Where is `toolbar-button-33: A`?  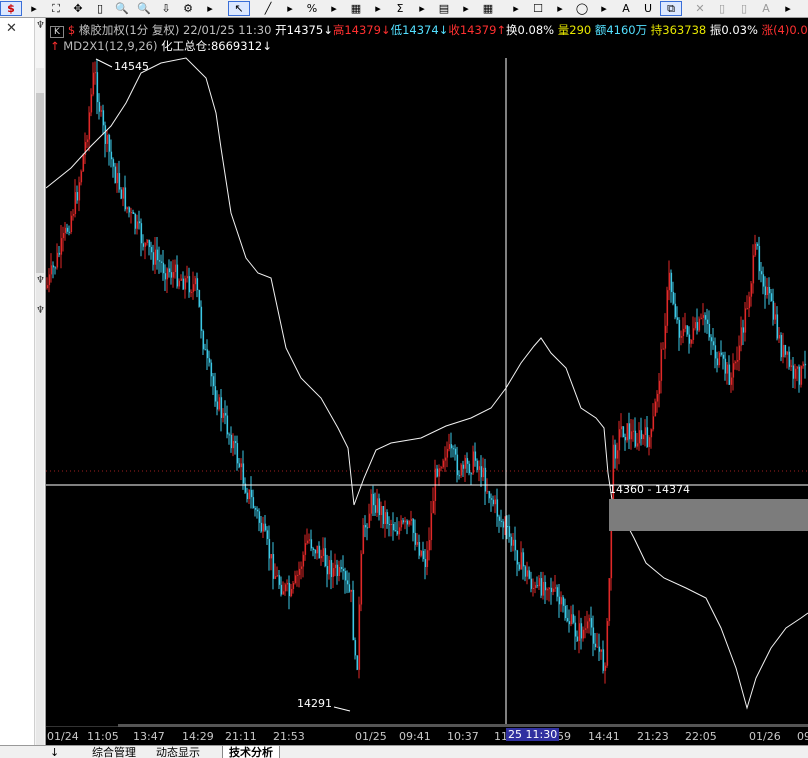 toolbar-button-33: A is located at coordinates (766, 8).